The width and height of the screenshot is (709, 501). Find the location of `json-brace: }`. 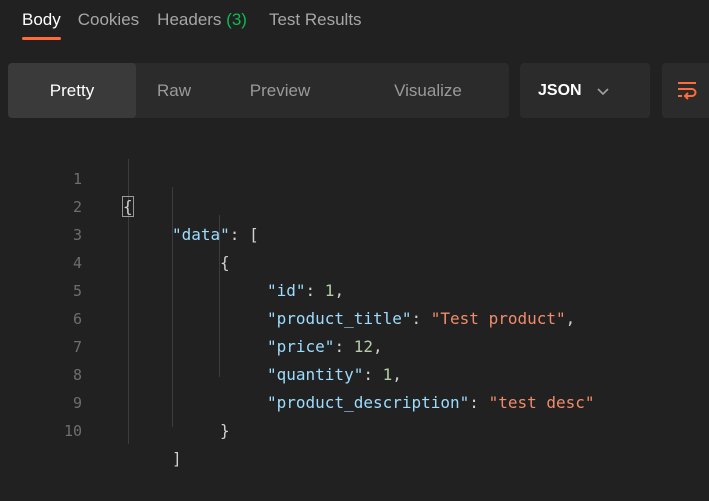

json-brace: } is located at coordinates (225, 430).